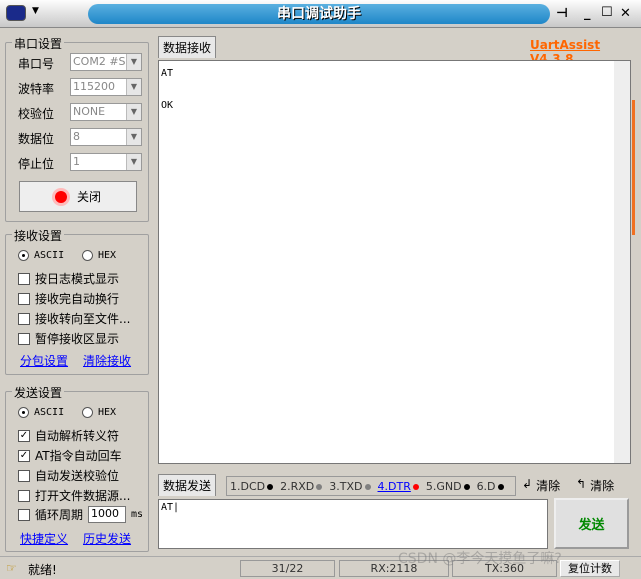 The image size is (641, 579). Describe the element at coordinates (44, 360) in the screenshot. I see `packet-settings-link: 分包设置` at that location.